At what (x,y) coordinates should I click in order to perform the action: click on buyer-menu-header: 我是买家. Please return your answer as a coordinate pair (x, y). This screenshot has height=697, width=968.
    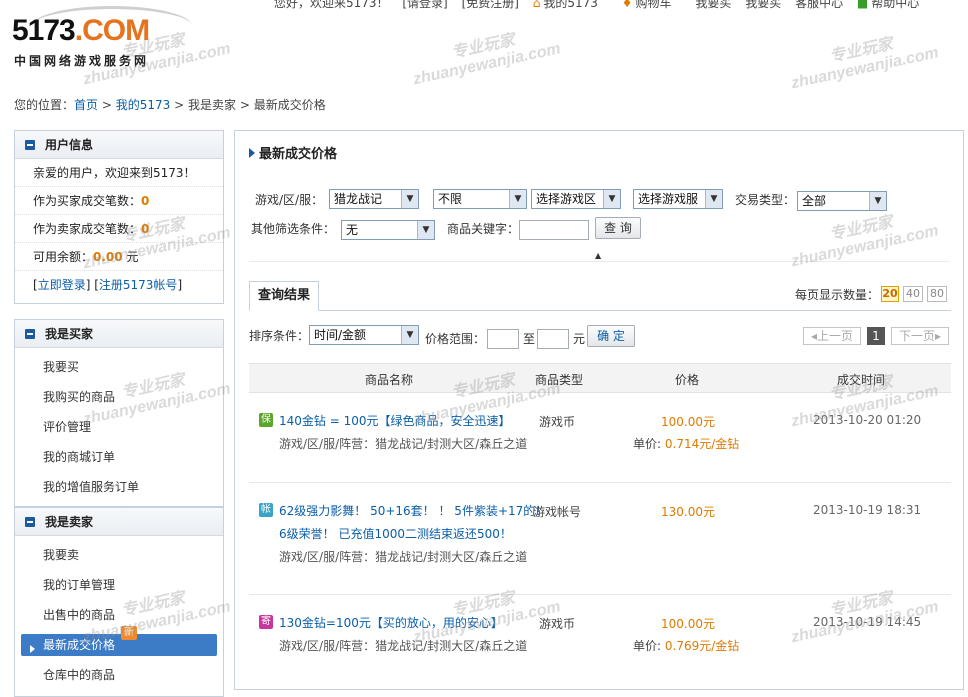
    Looking at the image, I should click on (119, 334).